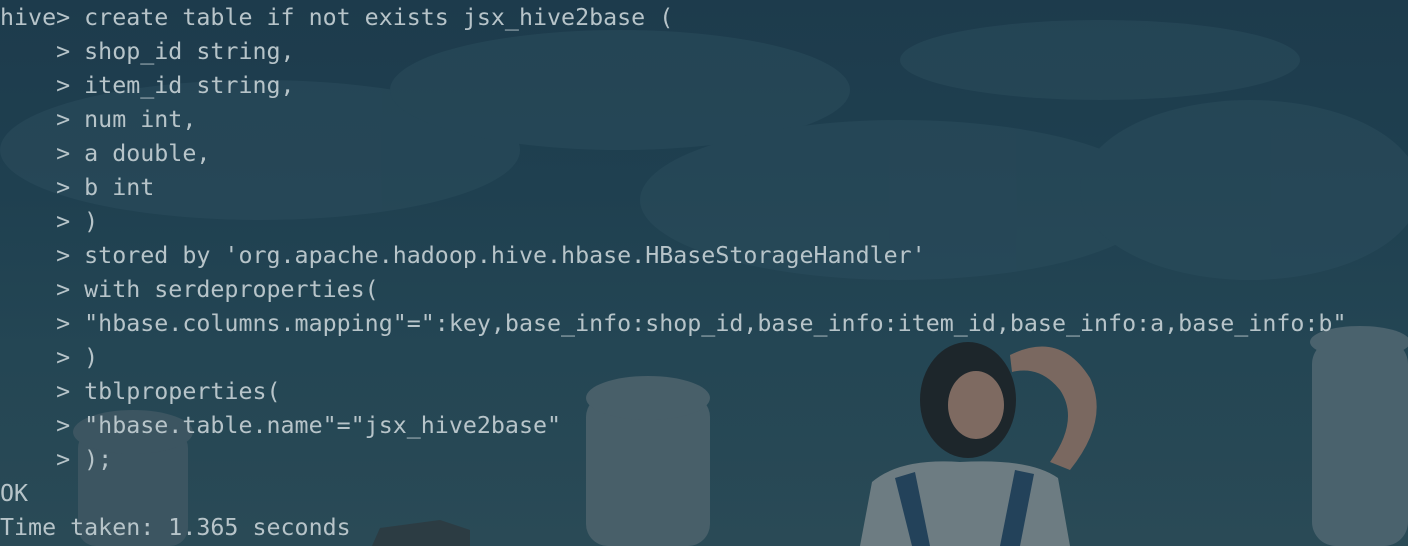 The image size is (1408, 546). I want to click on terminal-line: Time taken: 1.365 seconds, so click(673, 528).